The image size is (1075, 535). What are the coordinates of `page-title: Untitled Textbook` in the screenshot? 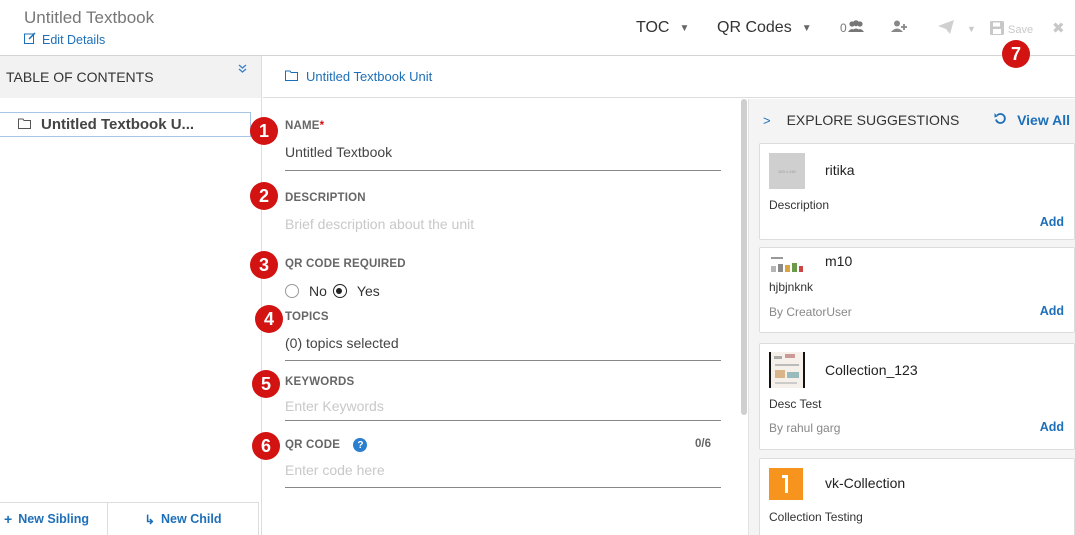 It's located at (89, 17).